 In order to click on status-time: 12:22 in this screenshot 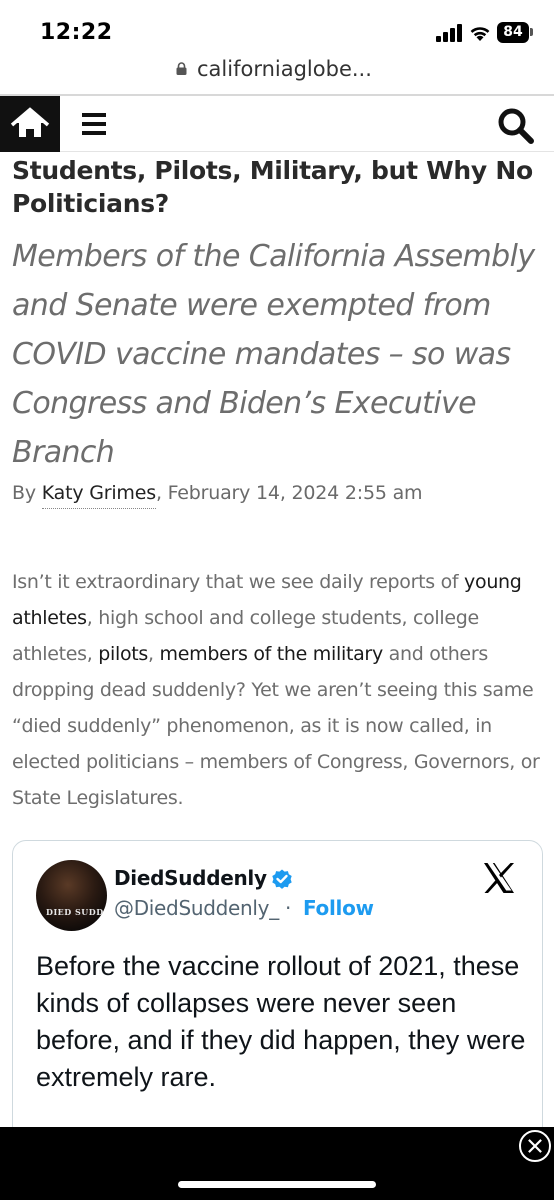, I will do `click(76, 32)`.